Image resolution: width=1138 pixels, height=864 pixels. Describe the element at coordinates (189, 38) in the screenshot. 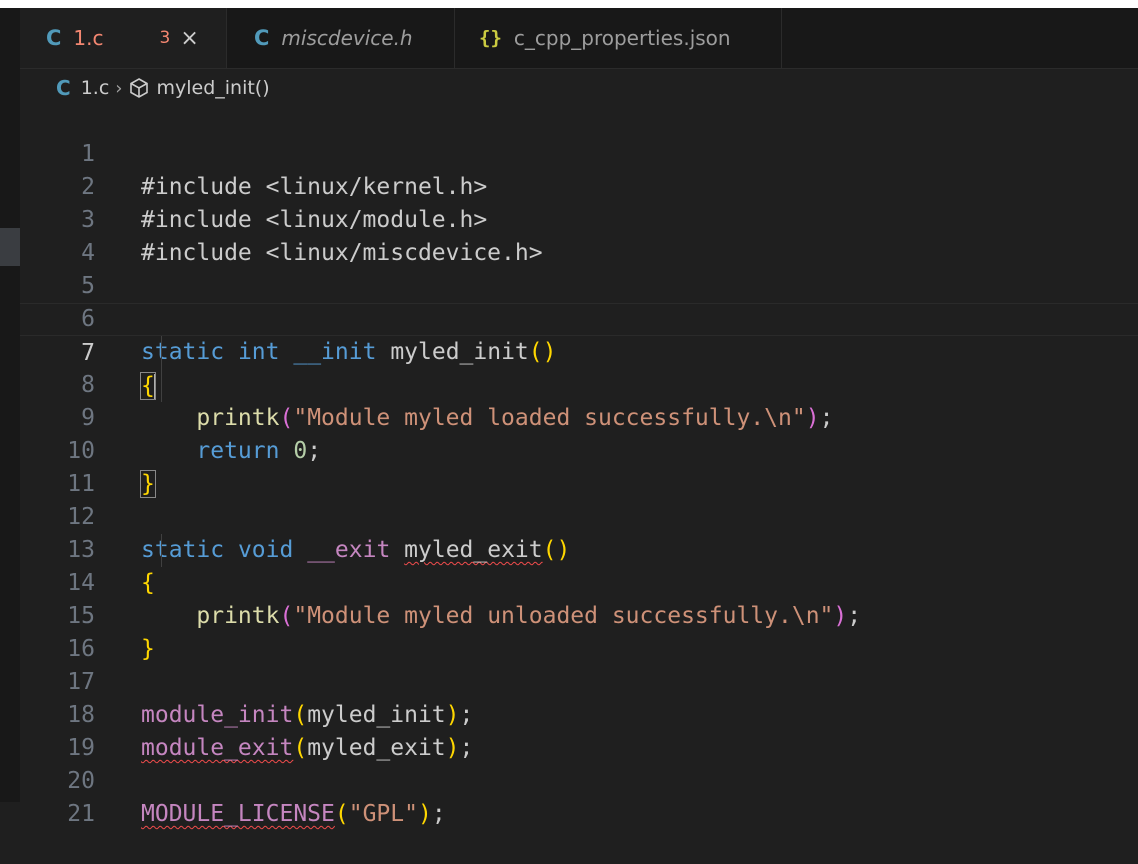

I see `close-icon: ×` at that location.